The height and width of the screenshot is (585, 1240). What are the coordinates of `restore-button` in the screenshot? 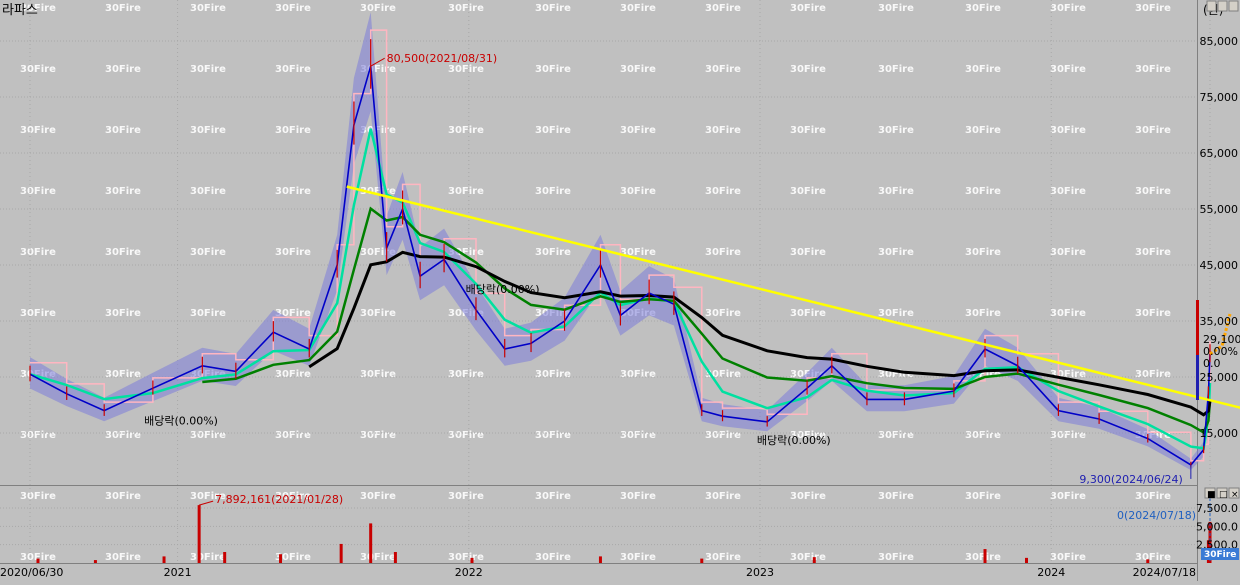 It's located at (1222, 6).